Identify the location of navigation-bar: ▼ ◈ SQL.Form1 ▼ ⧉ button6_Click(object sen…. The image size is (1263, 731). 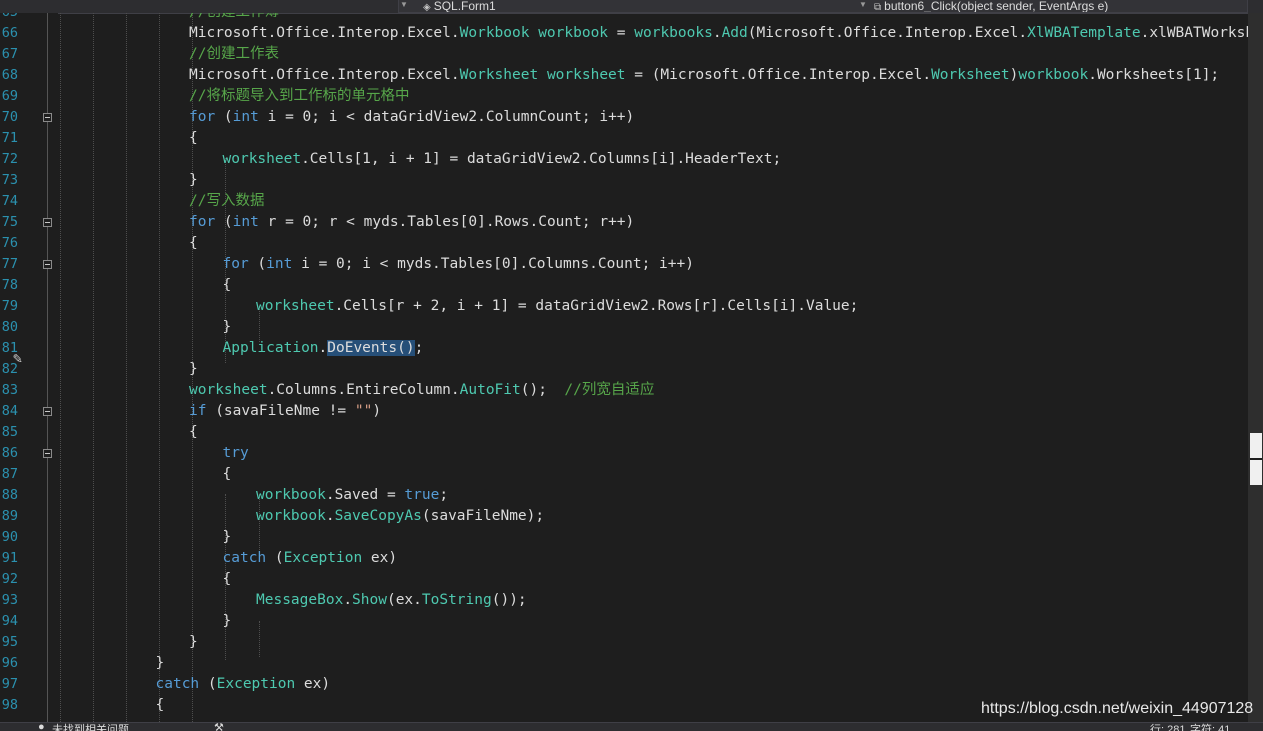
(631, 7).